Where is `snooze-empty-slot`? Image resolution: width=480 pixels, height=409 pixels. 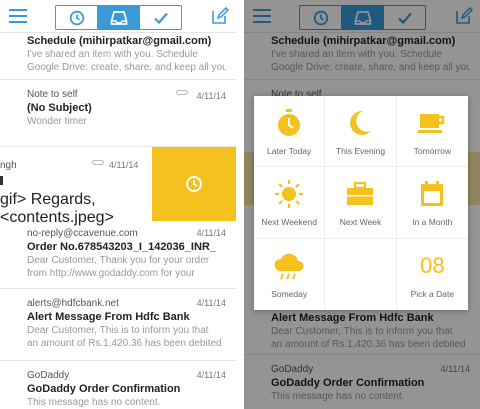
snooze-empty-slot is located at coordinates (361, 274).